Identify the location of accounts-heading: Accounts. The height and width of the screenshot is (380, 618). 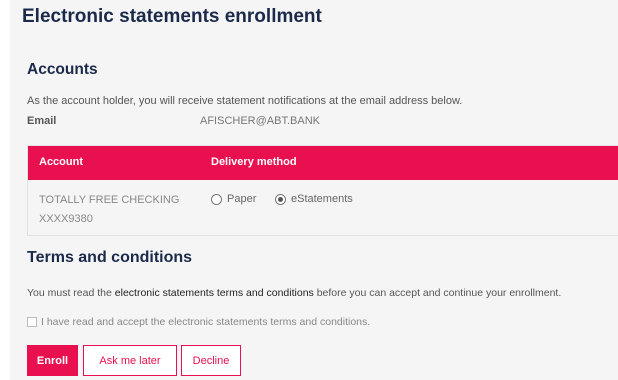
(62, 69).